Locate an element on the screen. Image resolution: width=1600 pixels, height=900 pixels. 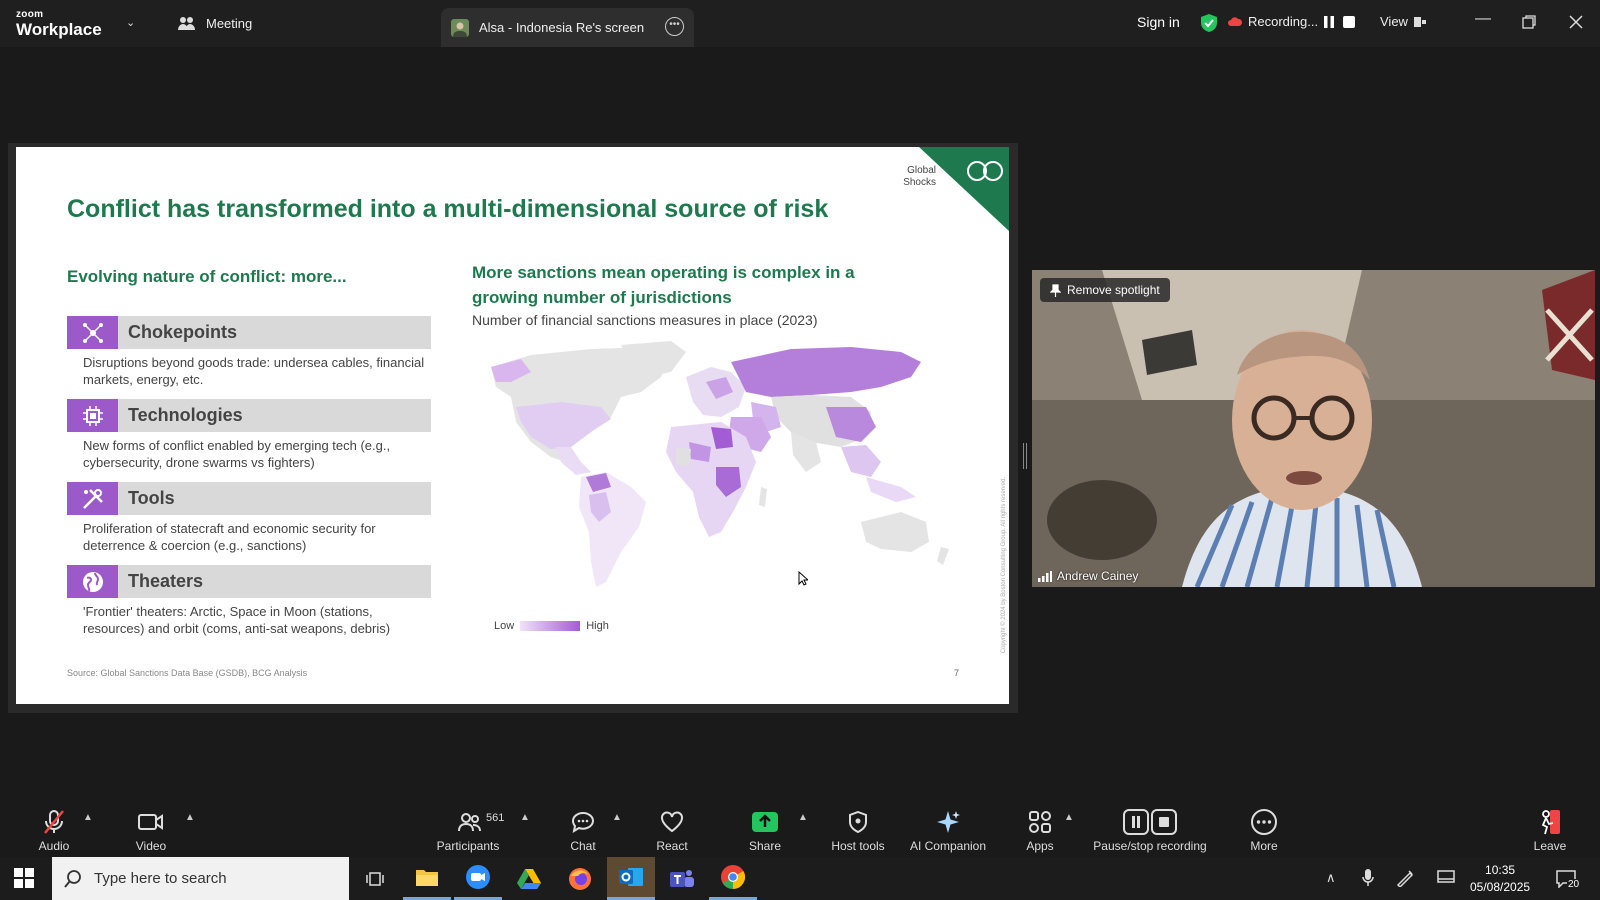
share-button: Share is located at coordinates (765, 830).